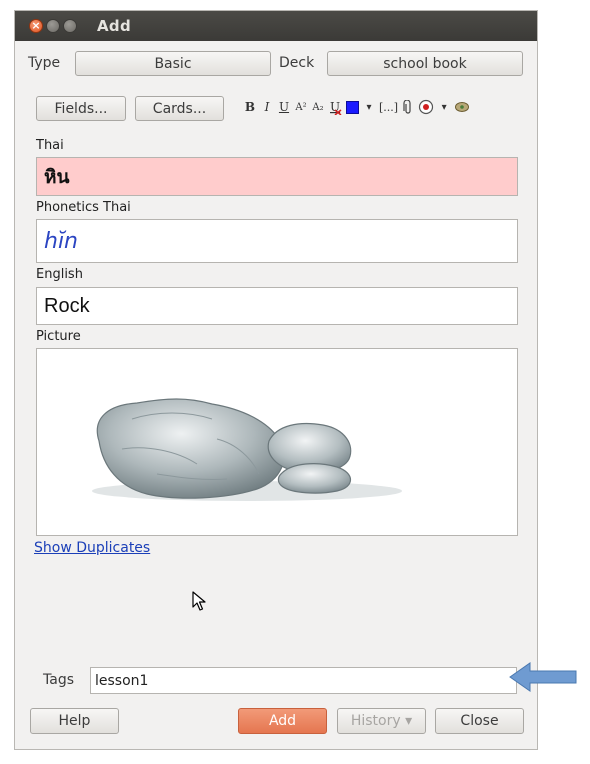 This screenshot has width=590, height=764. I want to click on close-button: Close, so click(479, 721).